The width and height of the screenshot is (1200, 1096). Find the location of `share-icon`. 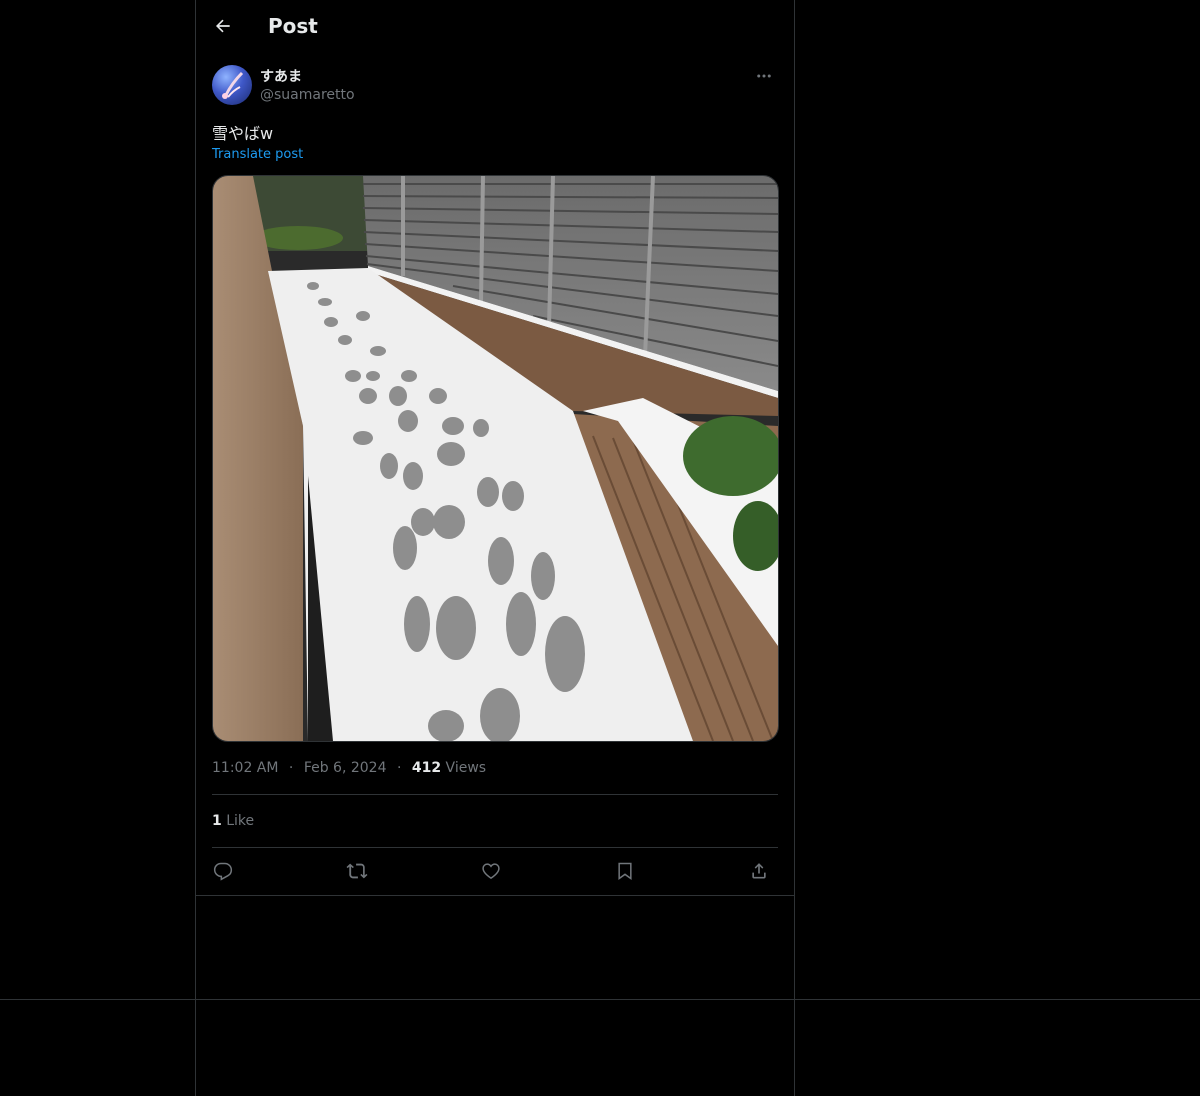

share-icon is located at coordinates (759, 871).